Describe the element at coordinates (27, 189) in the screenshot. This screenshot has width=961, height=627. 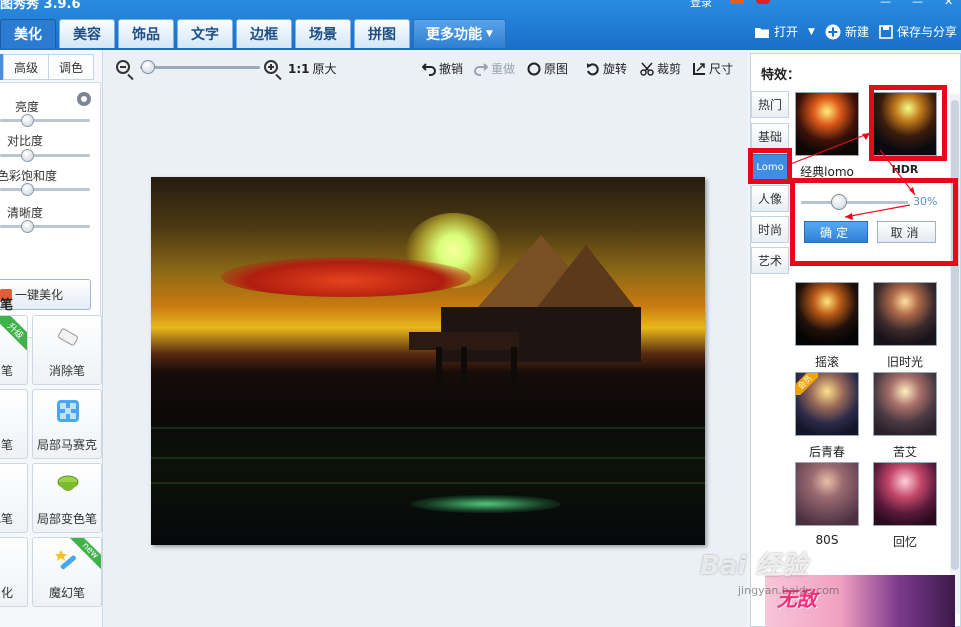
I see `saturation-slider-knob` at that location.